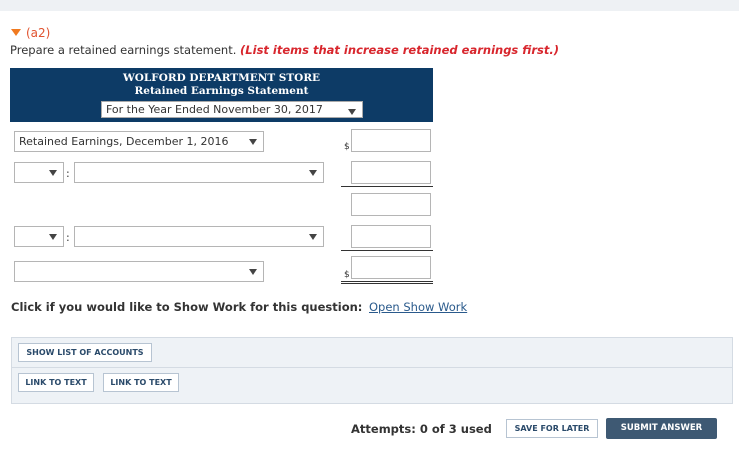  What do you see at coordinates (221, 78) in the screenshot?
I see `company-name: WOLFORD DEPARTMENT STORE` at bounding box center [221, 78].